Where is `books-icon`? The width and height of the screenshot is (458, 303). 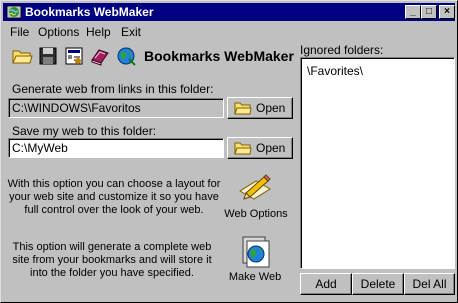 books-icon is located at coordinates (100, 56).